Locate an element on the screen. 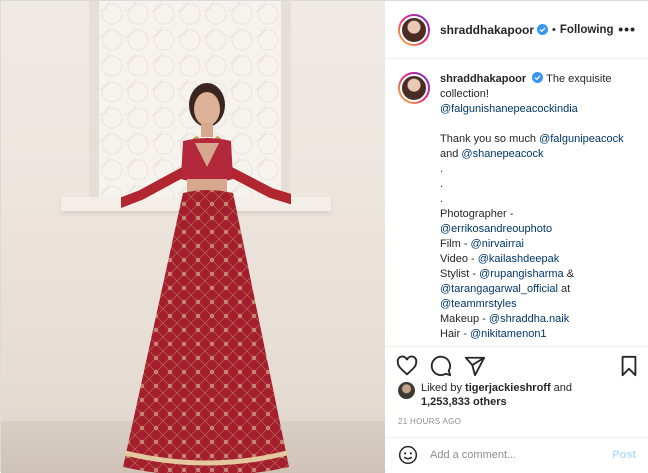  heart-icon is located at coordinates (407, 366).